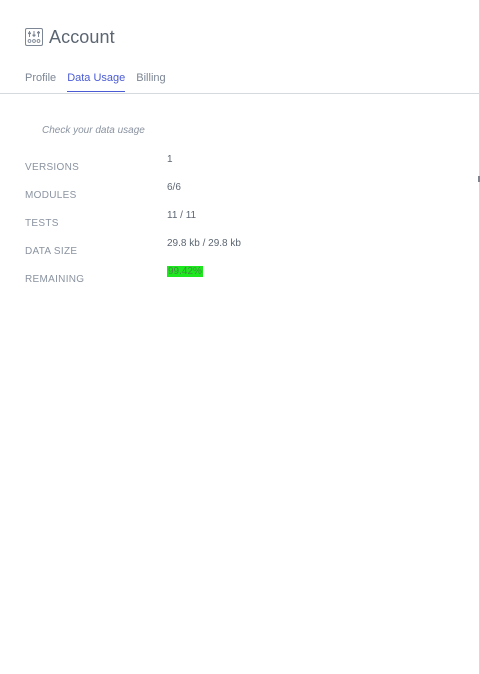  I want to click on remaining-value: 99.42%, so click(185, 272).